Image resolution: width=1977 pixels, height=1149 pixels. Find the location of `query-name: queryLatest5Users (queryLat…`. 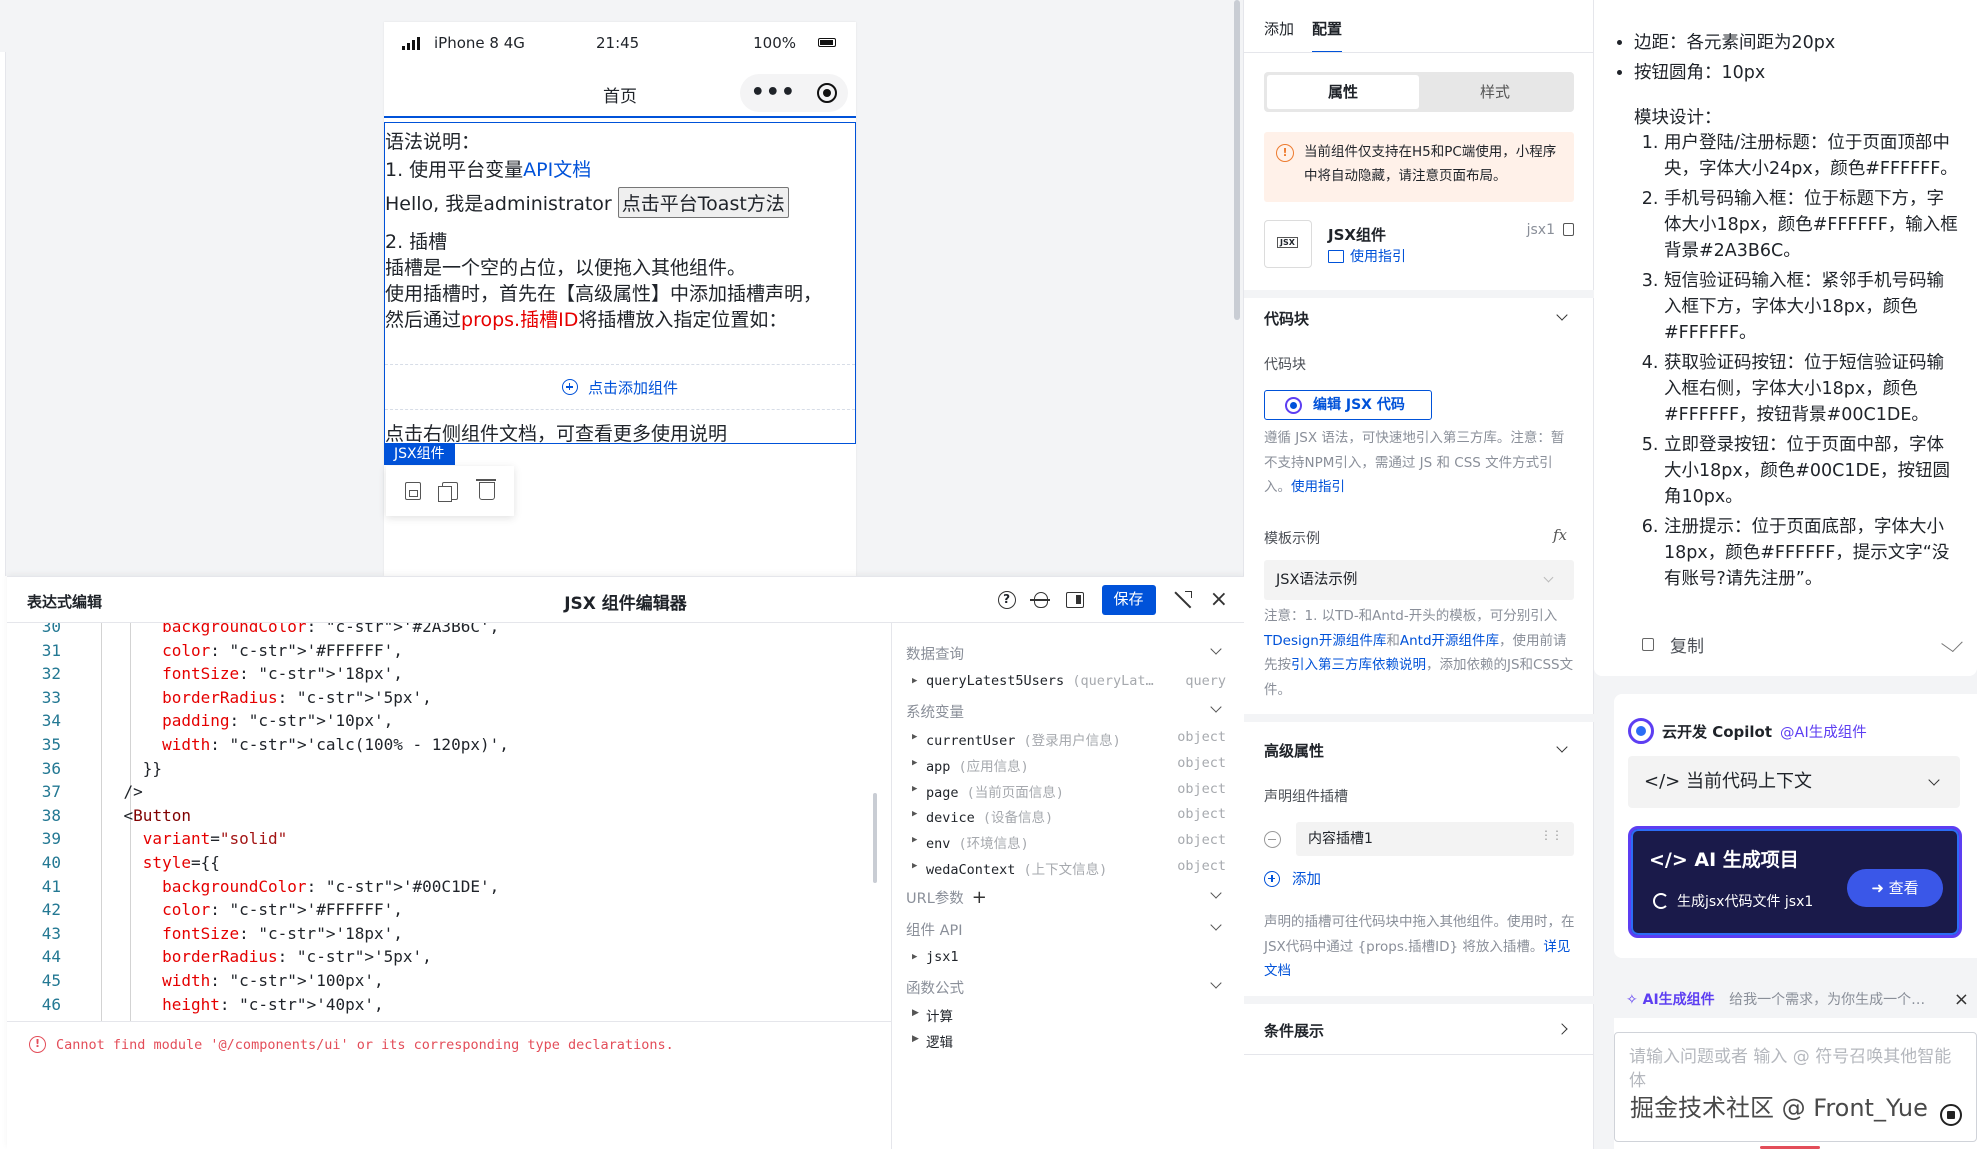

query-name: queryLatest5Users (queryLat… is located at coordinates (1040, 681).